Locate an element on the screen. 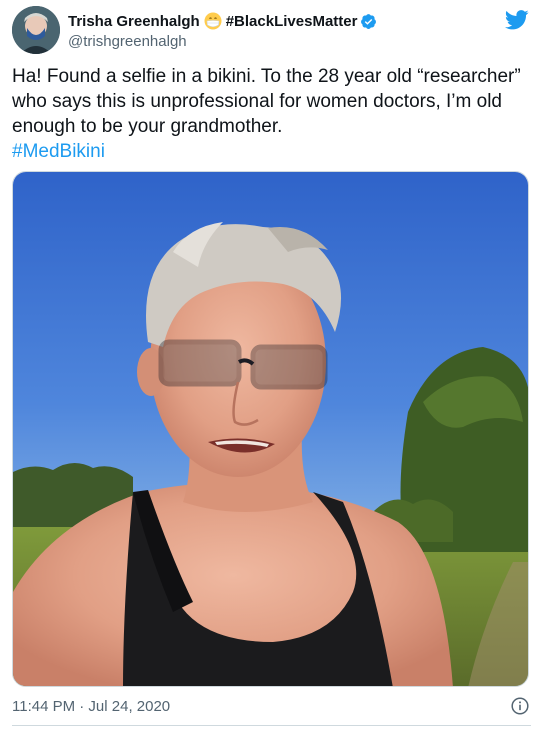 The image size is (543, 731). hashtag-link: #MedBikini is located at coordinates (58, 151).